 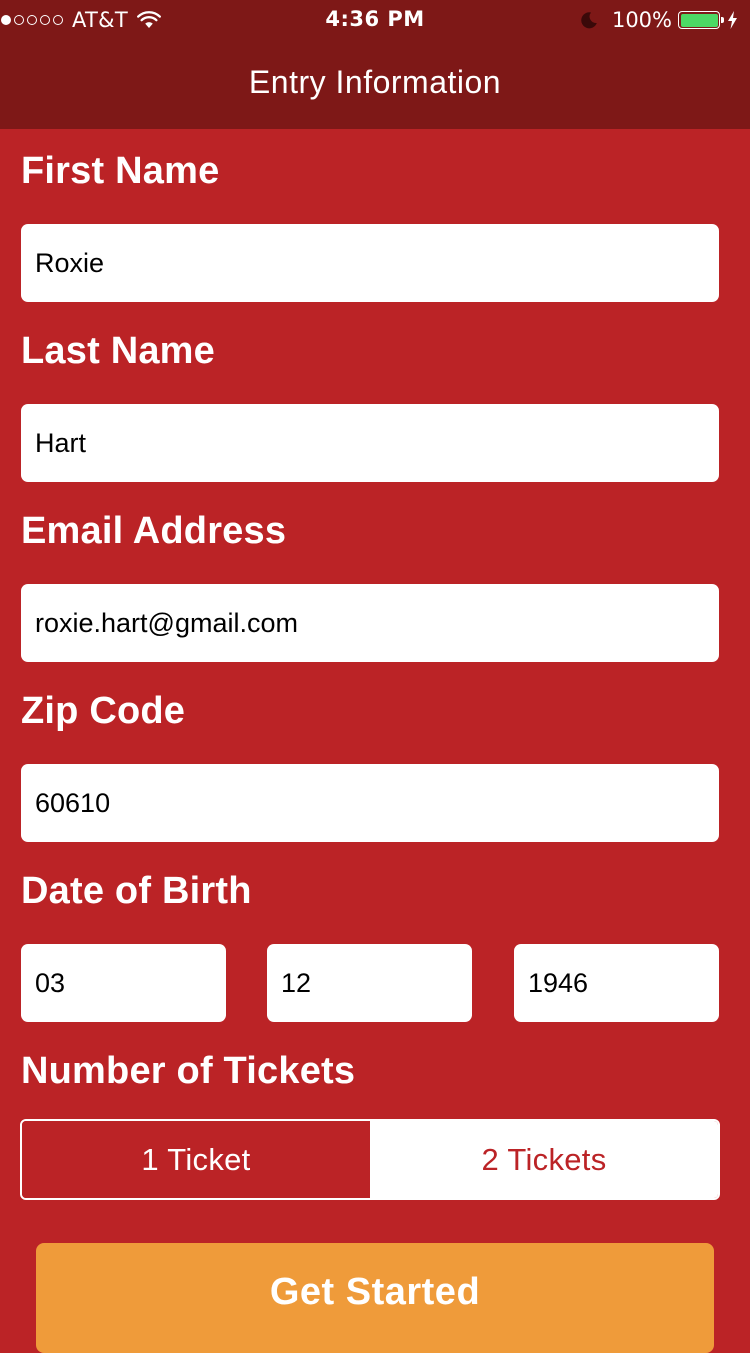 I want to click on battery-level-fill, so click(x=699, y=20).